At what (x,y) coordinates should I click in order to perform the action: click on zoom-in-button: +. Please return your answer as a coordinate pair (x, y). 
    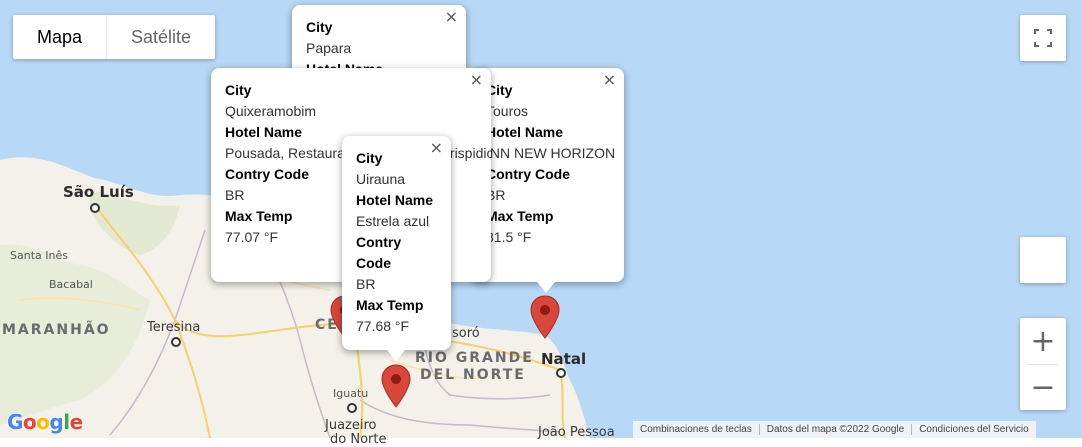
    Looking at the image, I should click on (1043, 341).